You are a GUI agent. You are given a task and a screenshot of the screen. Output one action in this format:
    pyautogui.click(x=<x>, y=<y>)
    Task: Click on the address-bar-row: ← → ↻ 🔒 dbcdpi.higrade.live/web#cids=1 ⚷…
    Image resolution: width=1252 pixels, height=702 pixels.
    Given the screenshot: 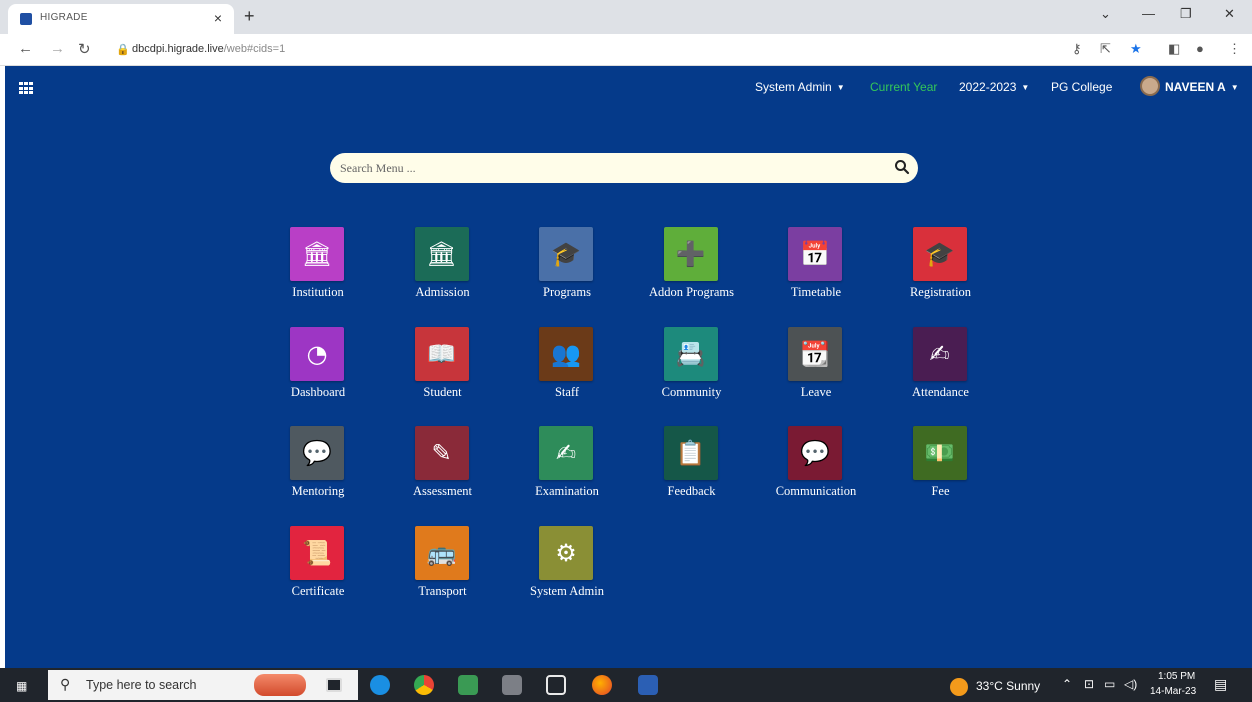 What is the action you would take?
    pyautogui.click(x=626, y=50)
    